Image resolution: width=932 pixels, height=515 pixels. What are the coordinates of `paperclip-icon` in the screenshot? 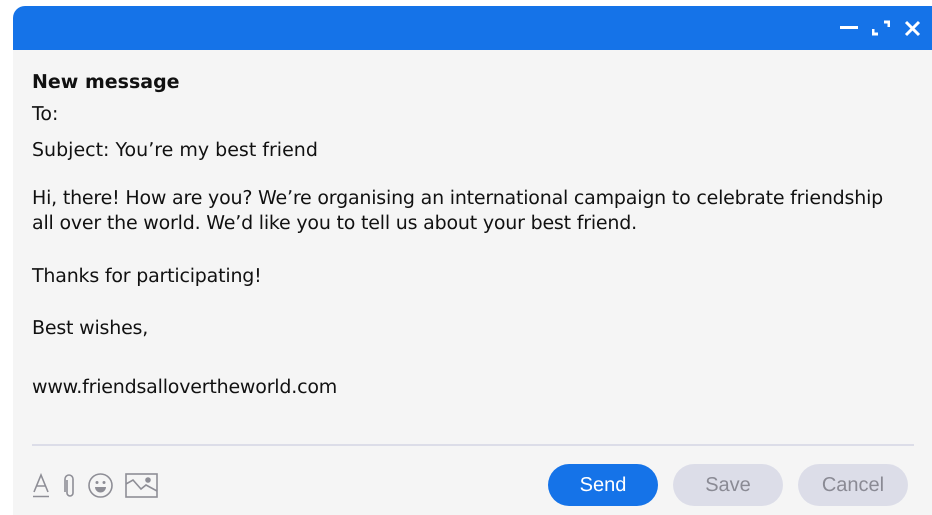 It's located at (69, 485).